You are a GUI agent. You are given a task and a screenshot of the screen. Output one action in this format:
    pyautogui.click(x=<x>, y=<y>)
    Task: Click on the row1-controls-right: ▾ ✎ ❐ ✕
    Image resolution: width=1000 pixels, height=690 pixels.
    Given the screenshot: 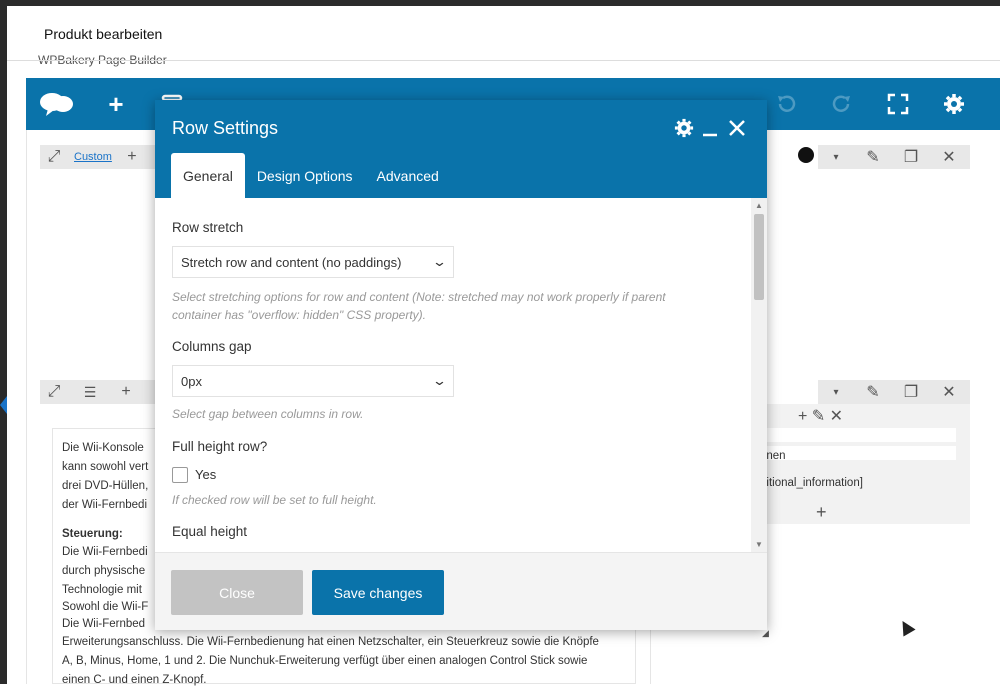 What is the action you would take?
    pyautogui.click(x=894, y=157)
    